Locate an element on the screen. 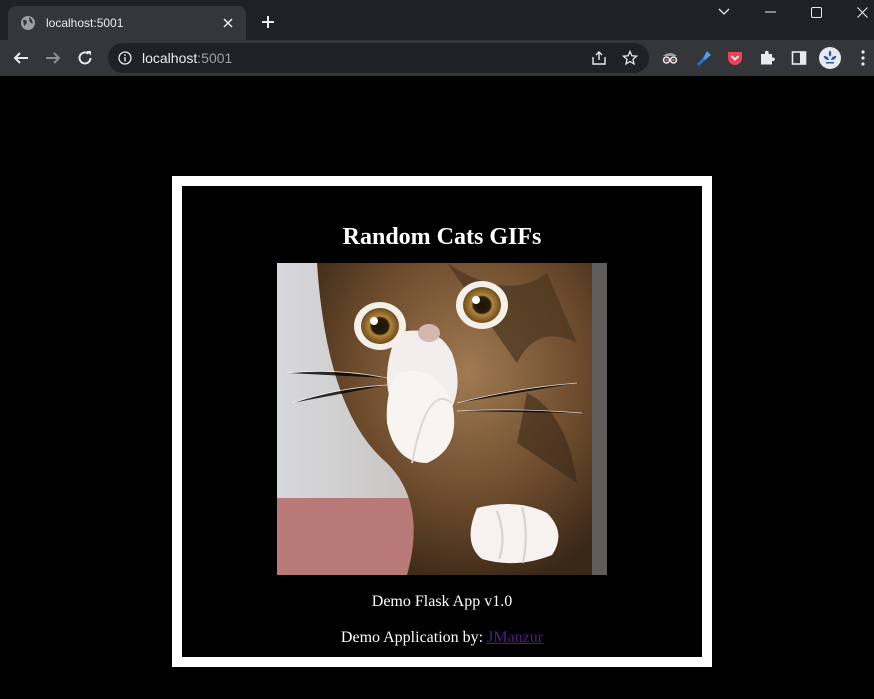  minimize-icon is located at coordinates (770, 12).